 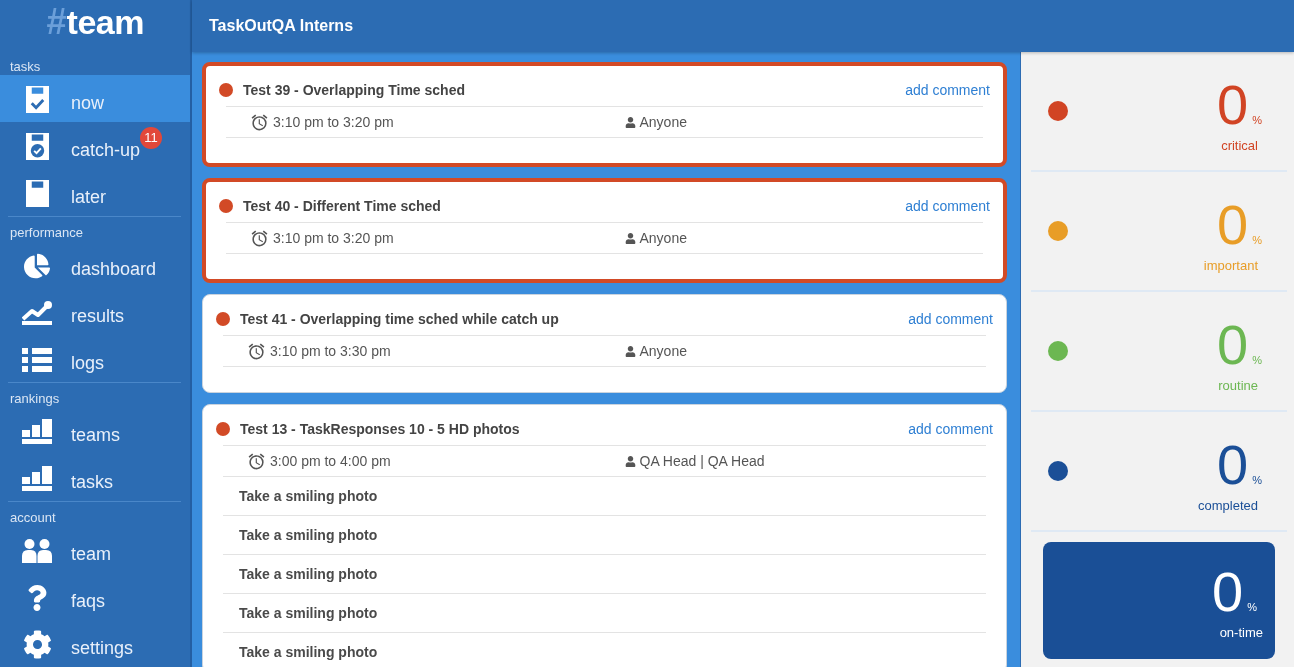 What do you see at coordinates (37, 550) in the screenshot?
I see `users-icon` at bounding box center [37, 550].